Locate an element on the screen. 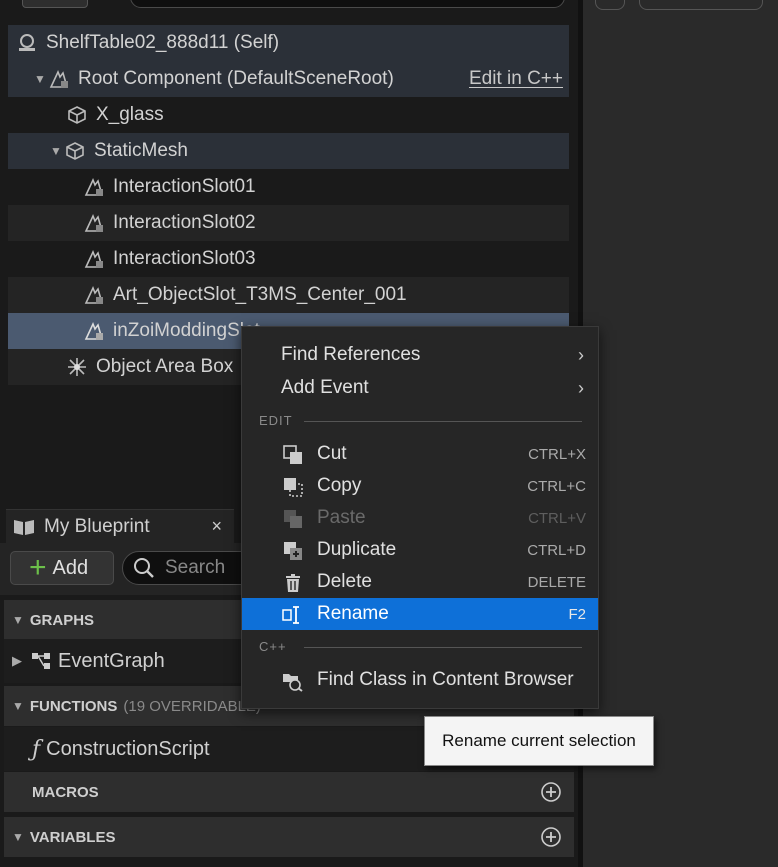 The height and width of the screenshot is (867, 778). tree-row-interaction-slot-03: InteractionSlot03 is located at coordinates (288, 259).